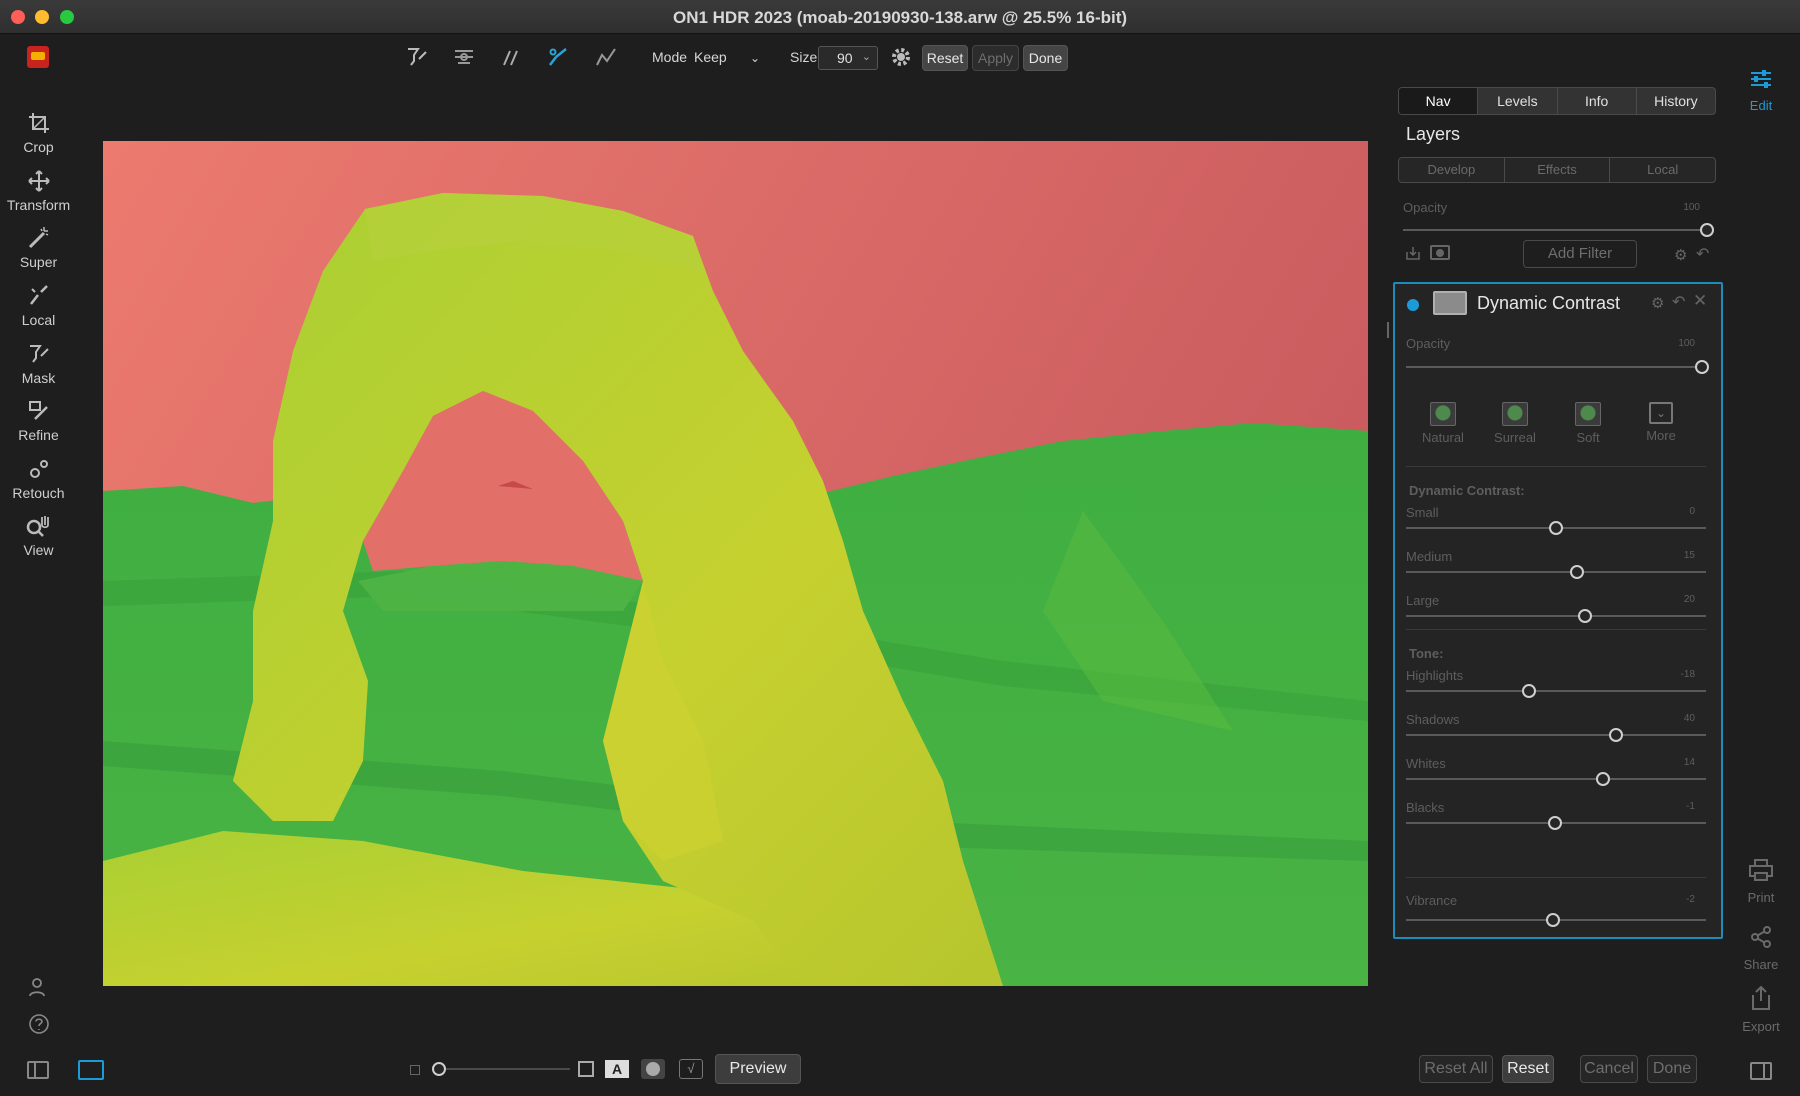 Image resolution: width=1800 pixels, height=1096 pixels. I want to click on brush-size-slider, so click(439, 1069).